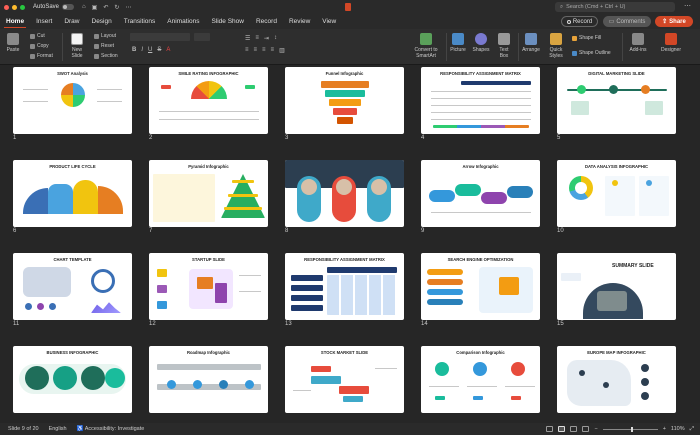 This screenshot has height=435, width=700. I want to click on home-icon: ⌂, so click(84, 7).